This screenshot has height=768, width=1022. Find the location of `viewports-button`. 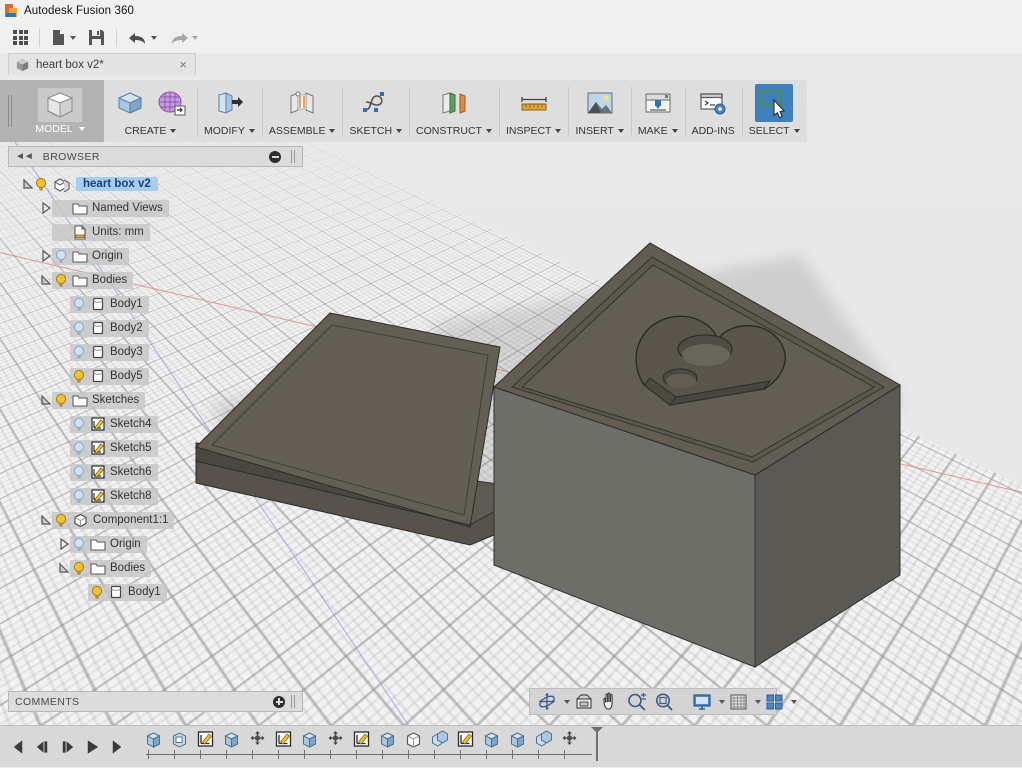

viewports-button is located at coordinates (774, 702).